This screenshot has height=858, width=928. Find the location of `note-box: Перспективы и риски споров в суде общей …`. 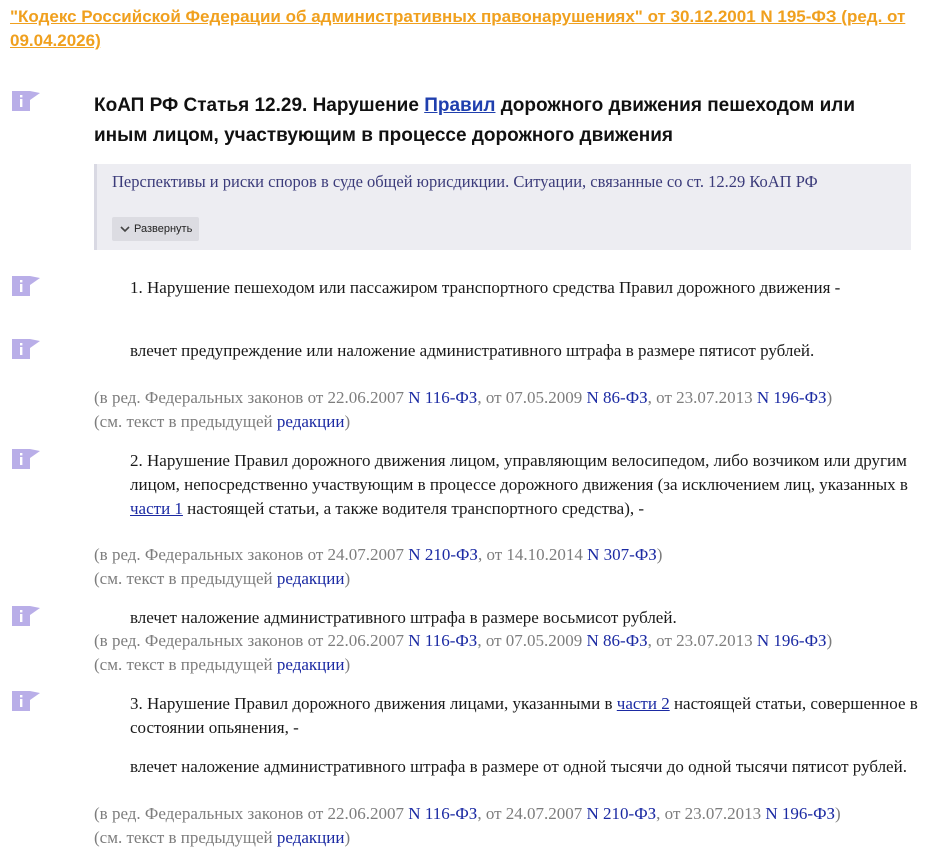

note-box: Перспективы и риски споров в суде общей … is located at coordinates (502, 207).